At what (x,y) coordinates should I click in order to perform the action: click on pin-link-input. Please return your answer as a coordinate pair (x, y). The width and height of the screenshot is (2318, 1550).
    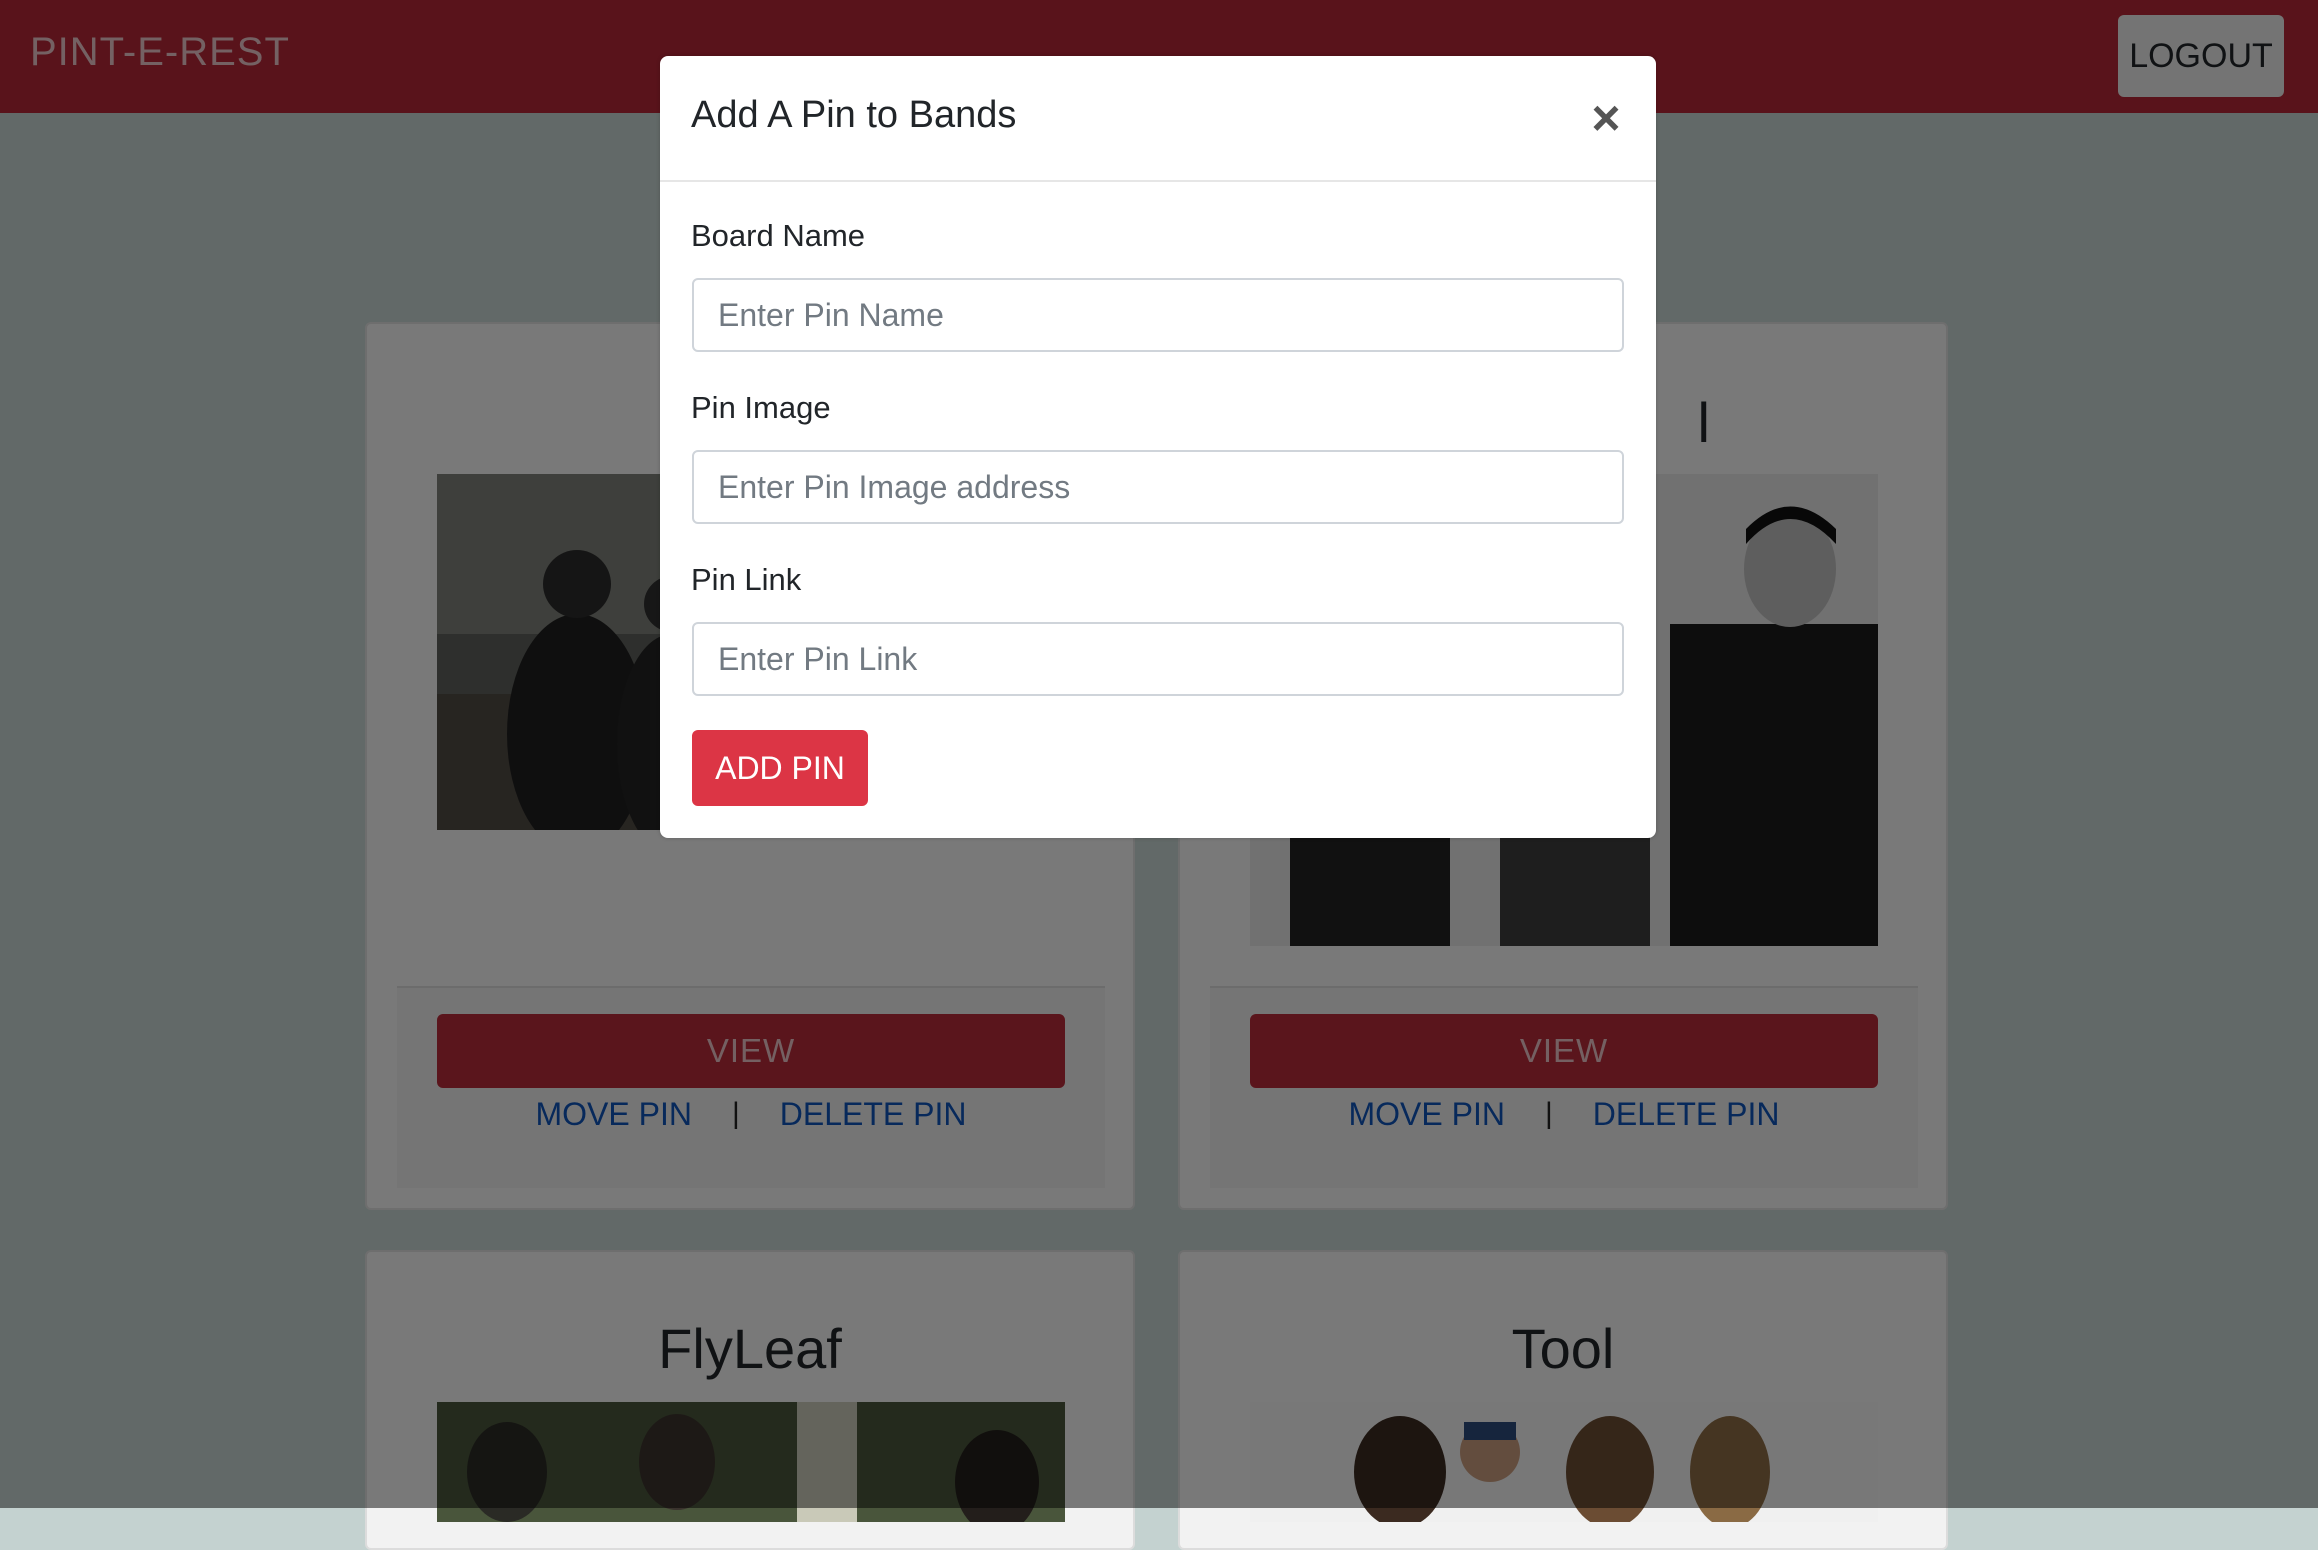
    Looking at the image, I should click on (1158, 659).